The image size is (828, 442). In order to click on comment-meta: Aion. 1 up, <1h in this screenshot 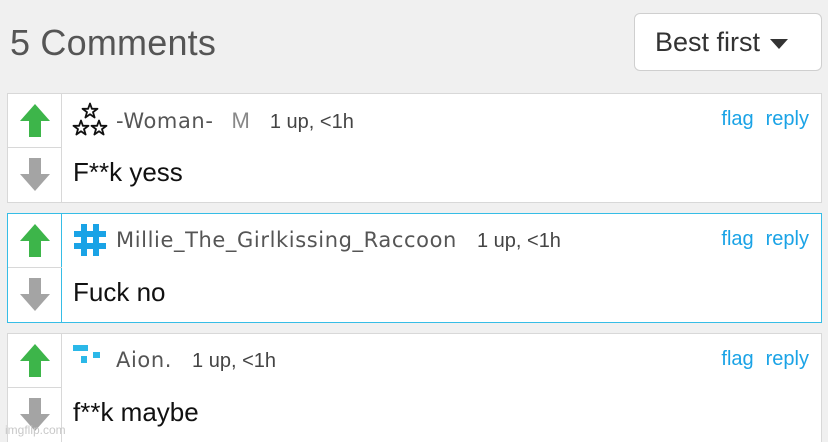, I will do `click(196, 360)`.